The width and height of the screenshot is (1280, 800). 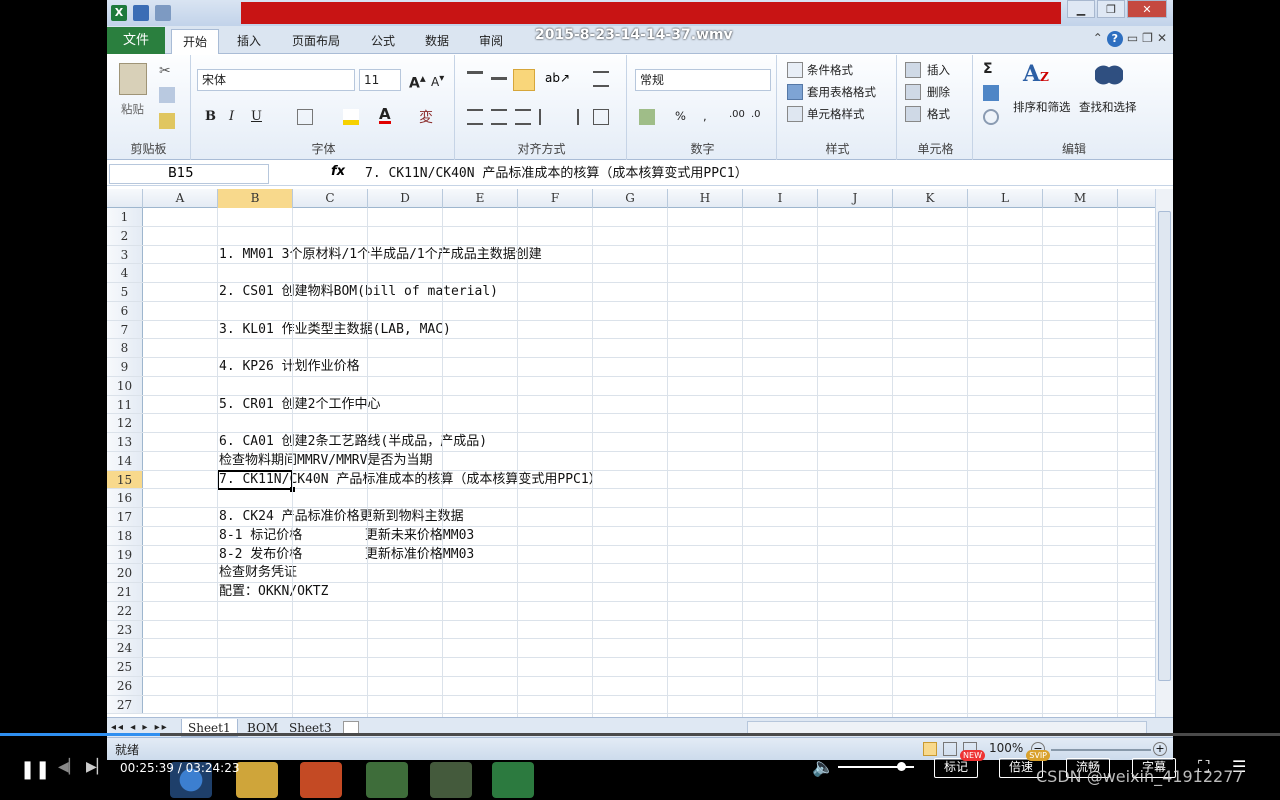 I want to click on row-header-15: 15, so click(x=125, y=479).